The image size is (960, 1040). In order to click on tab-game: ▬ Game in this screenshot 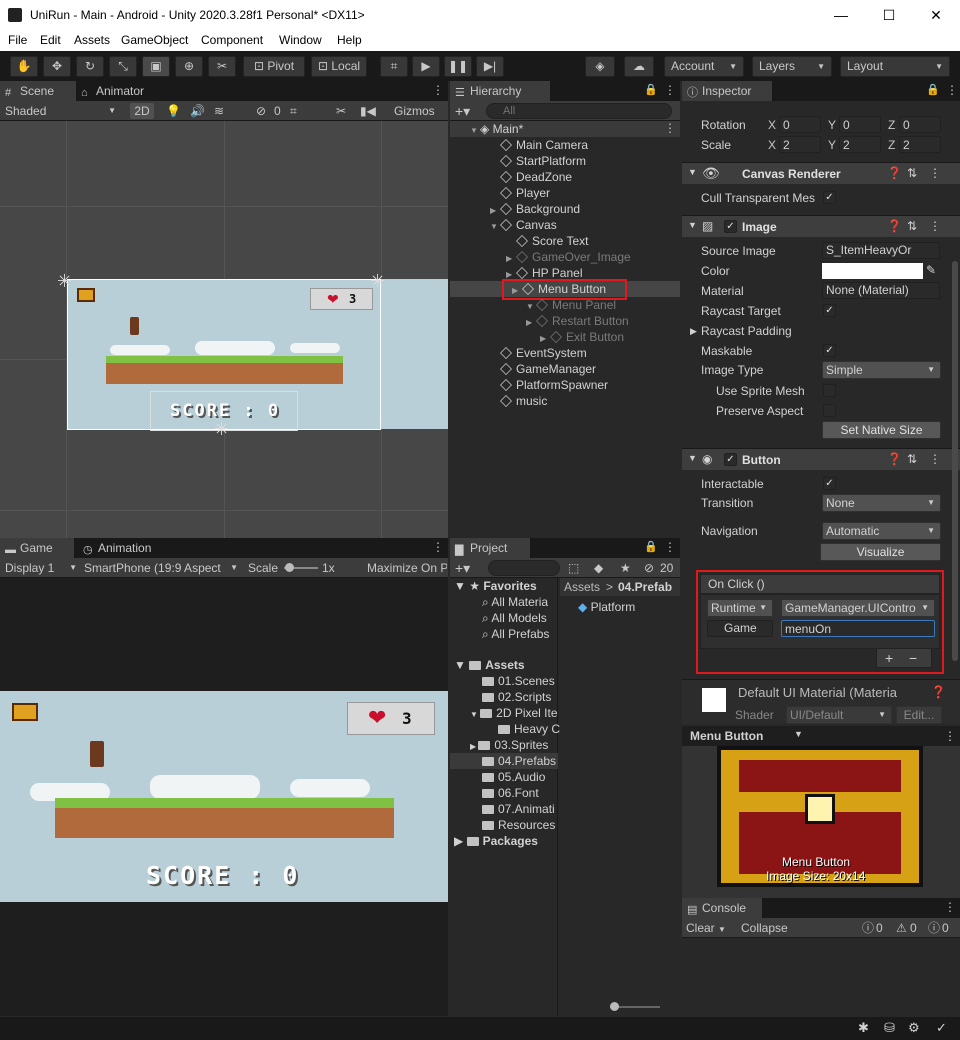, I will do `click(37, 548)`.